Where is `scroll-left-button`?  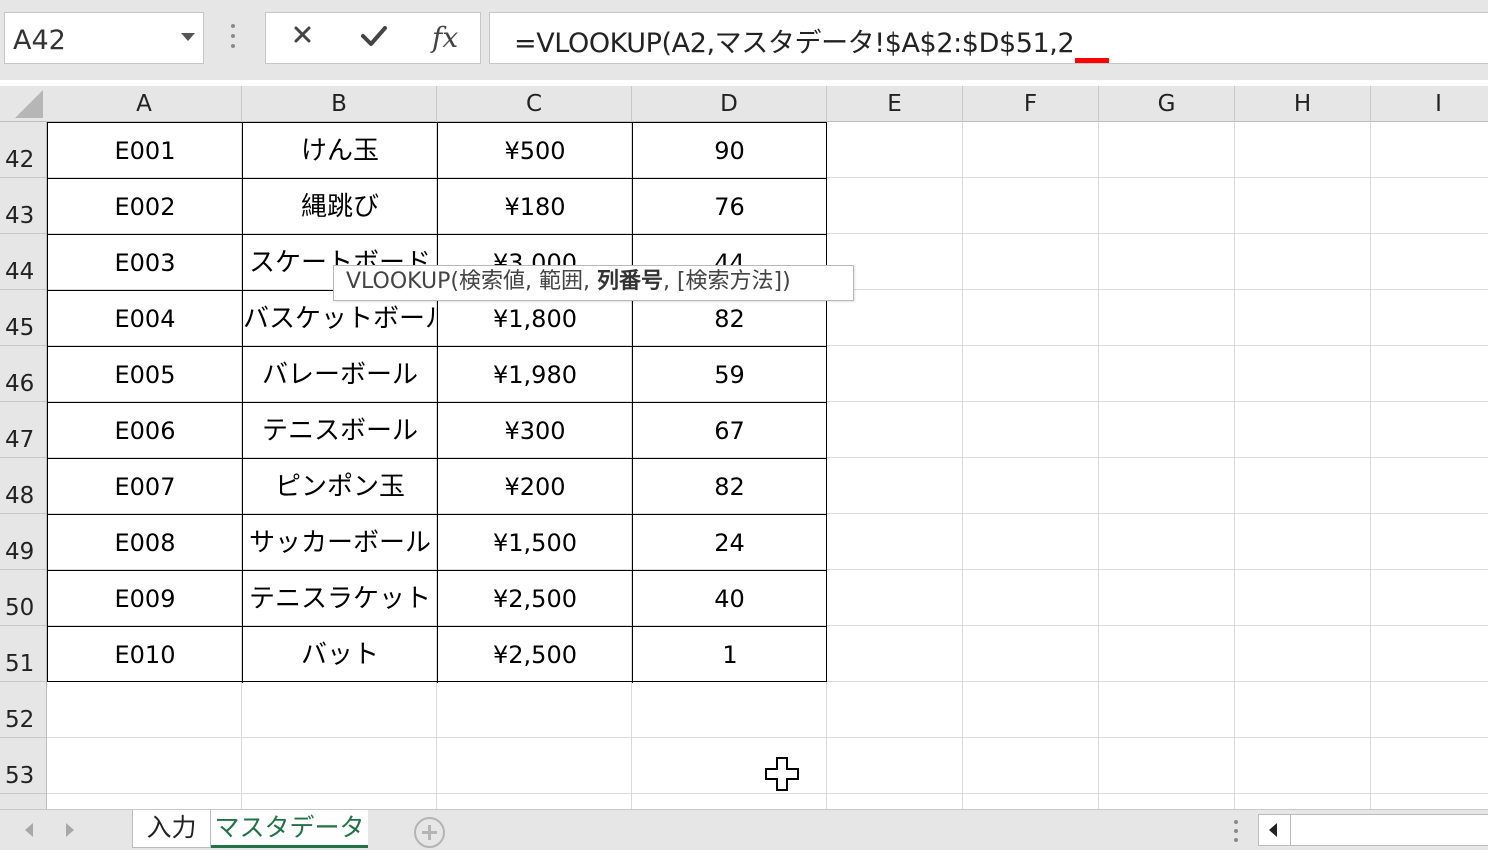 scroll-left-button is located at coordinates (1275, 830).